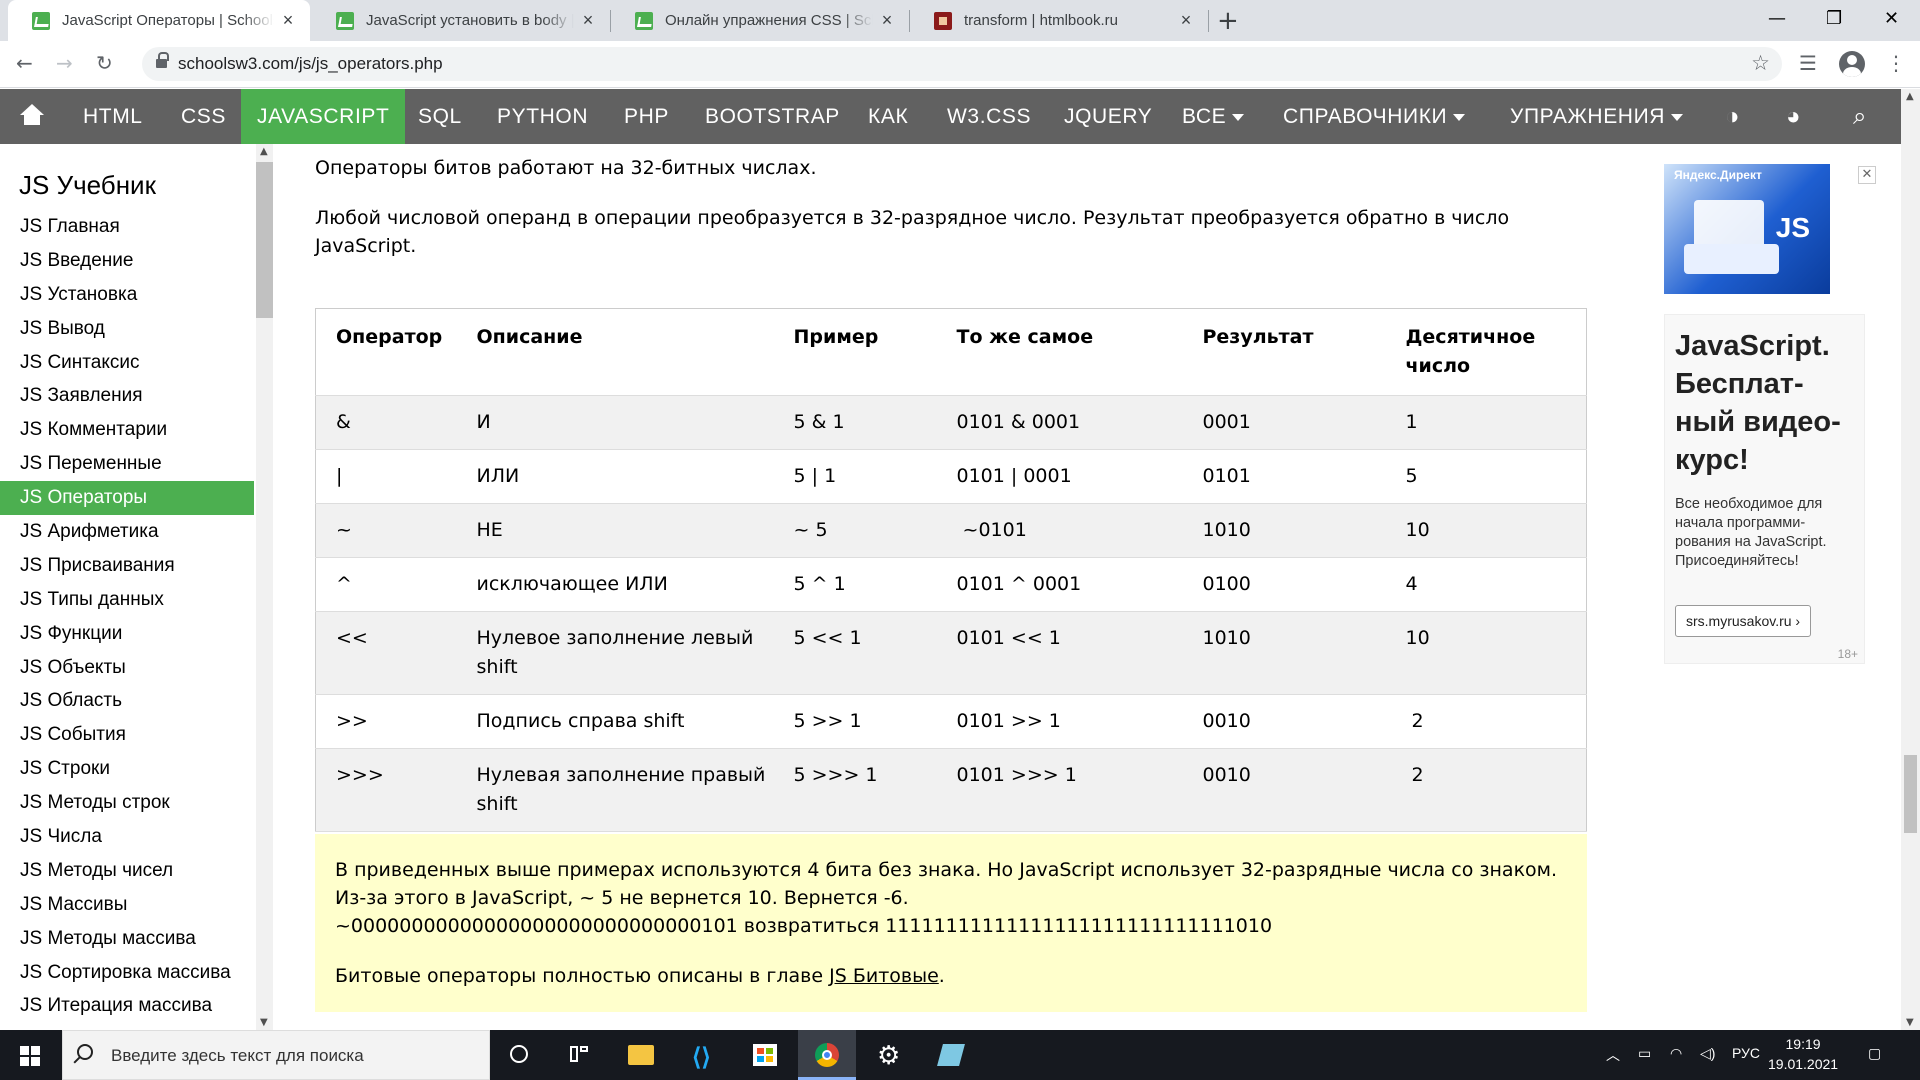 The height and width of the screenshot is (1080, 1920). I want to click on nav-jquery: JQUERY, so click(1108, 116).